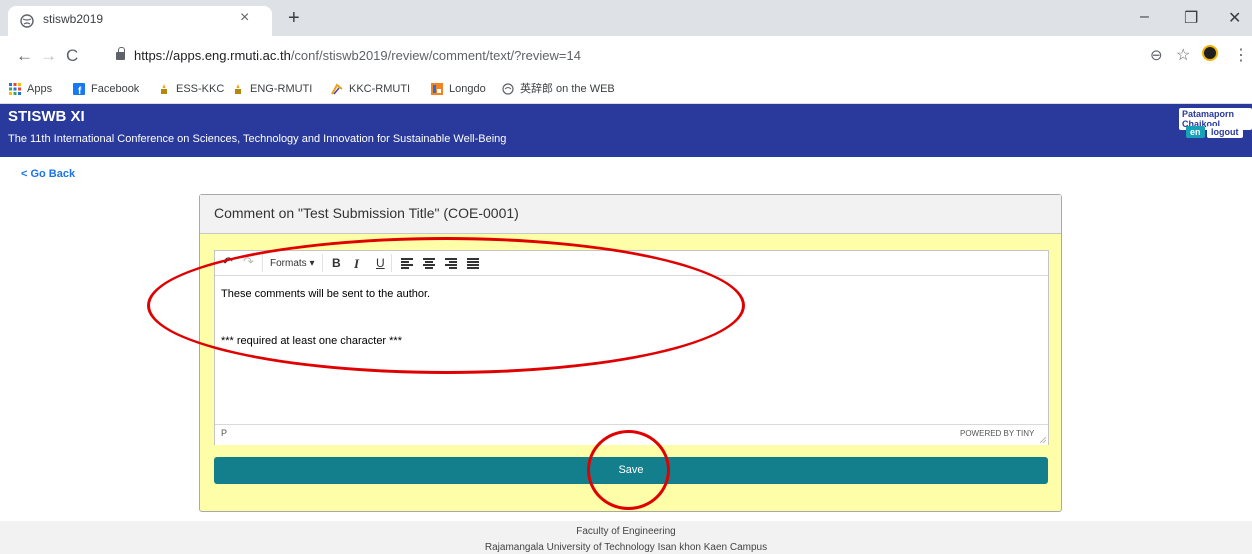 This screenshot has height=554, width=1252. What do you see at coordinates (79, 89) in the screenshot?
I see `facebook-icon: f` at bounding box center [79, 89].